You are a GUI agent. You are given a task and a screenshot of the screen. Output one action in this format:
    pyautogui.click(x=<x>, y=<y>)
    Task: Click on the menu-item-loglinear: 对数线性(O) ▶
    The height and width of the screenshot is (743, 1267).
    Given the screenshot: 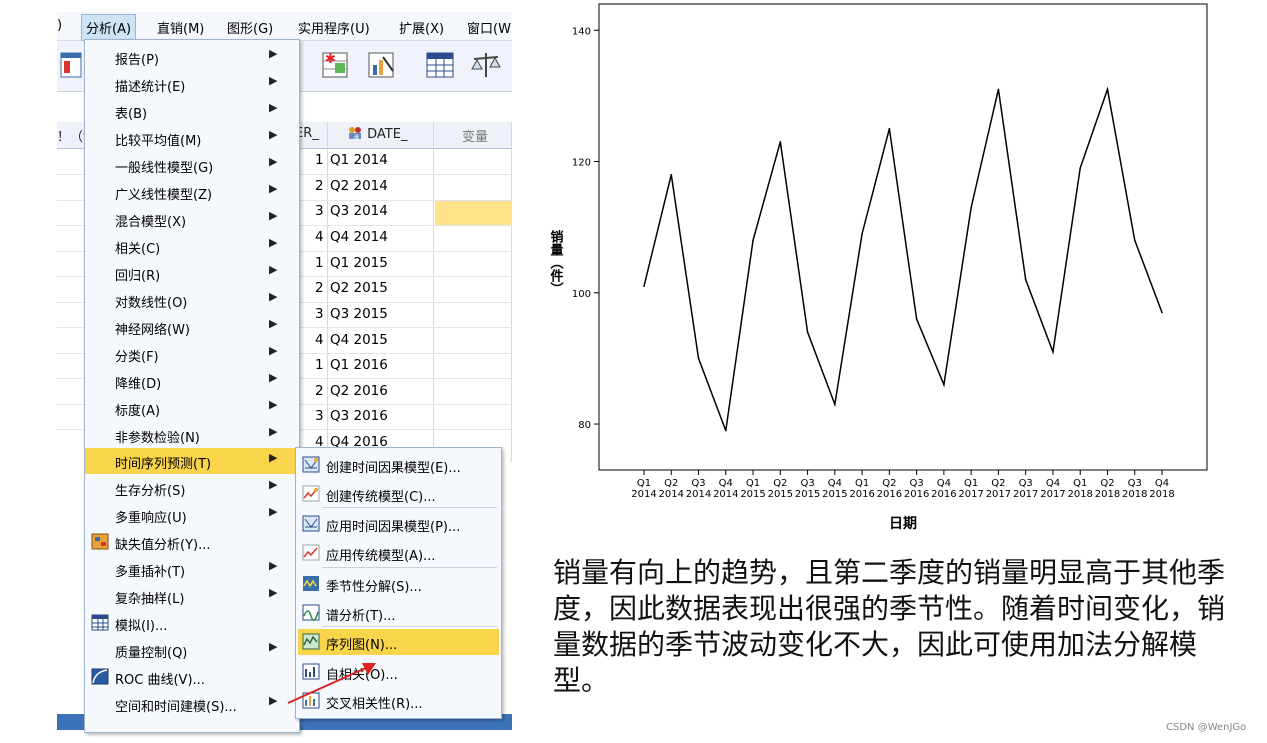 What is the action you would take?
    pyautogui.click(x=191, y=300)
    